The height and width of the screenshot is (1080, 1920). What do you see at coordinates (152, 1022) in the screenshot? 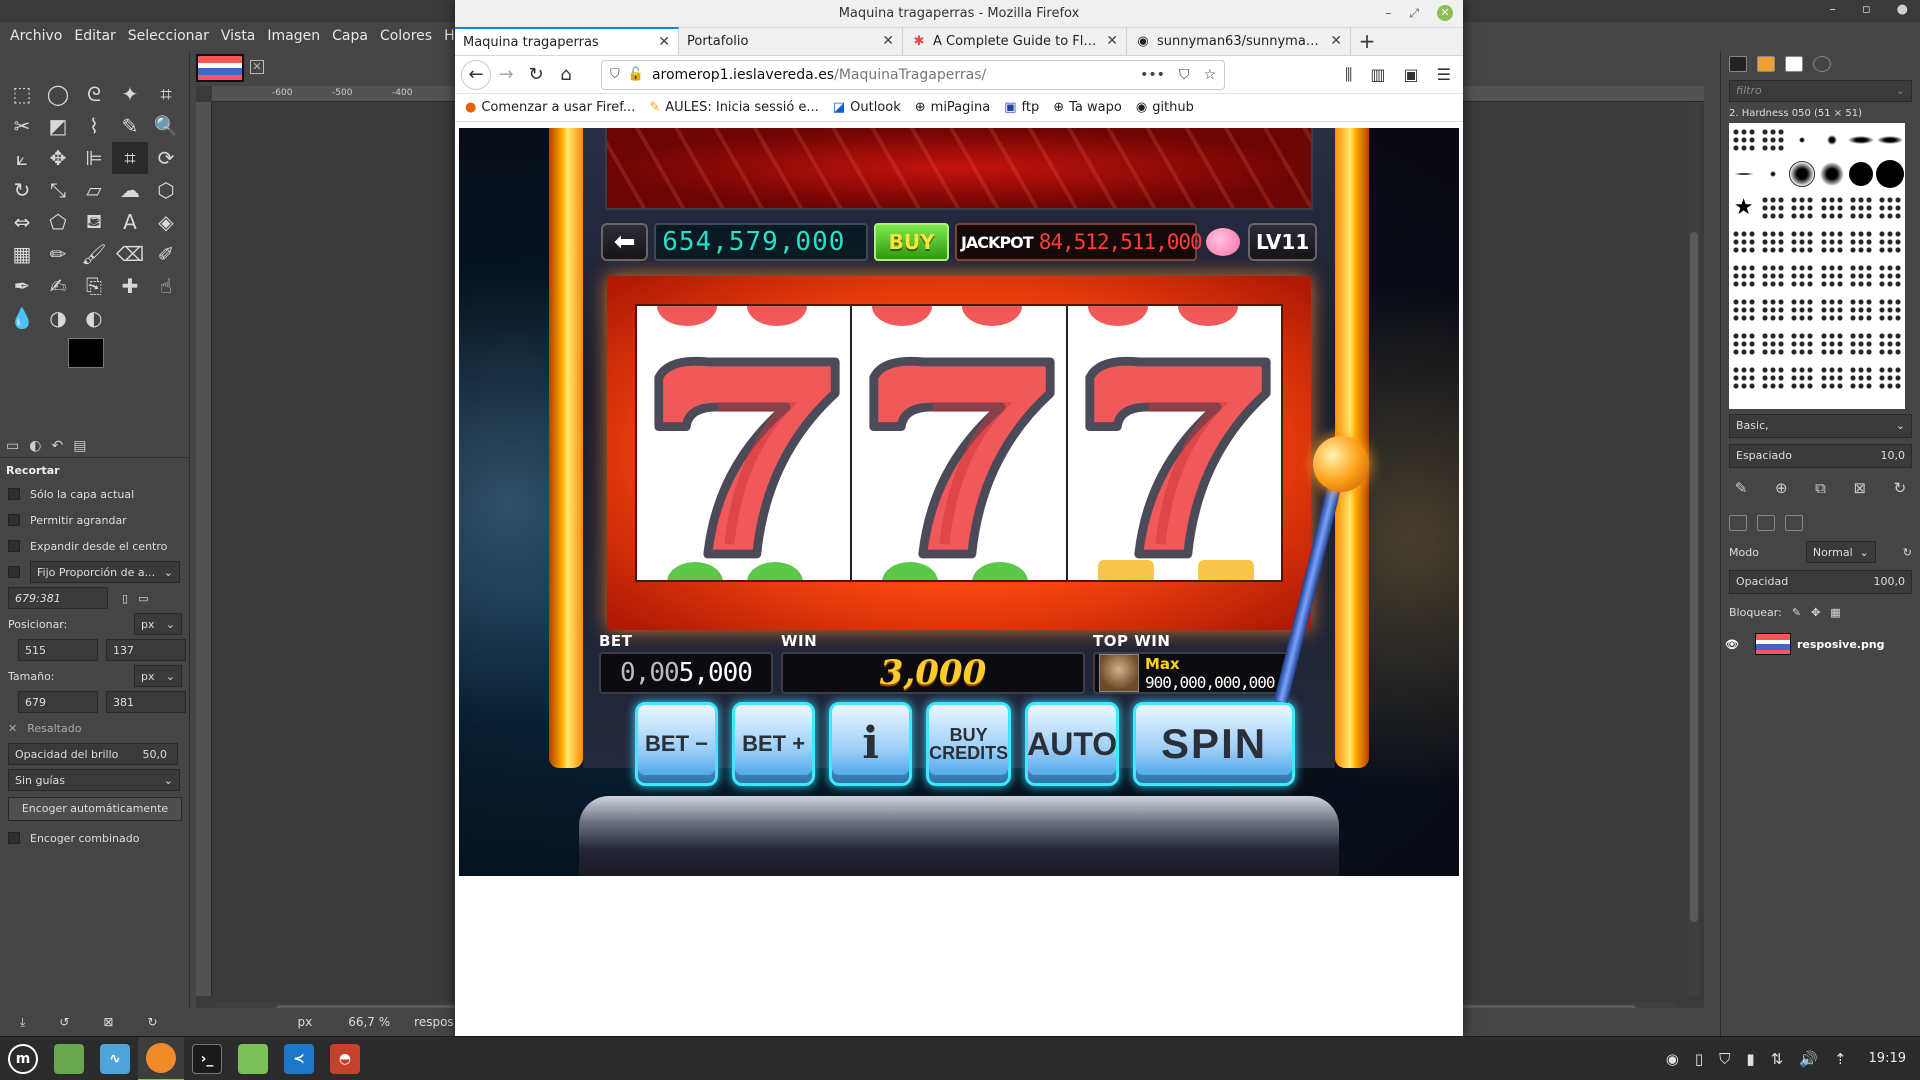
I see `restore-icon: ↻` at bounding box center [152, 1022].